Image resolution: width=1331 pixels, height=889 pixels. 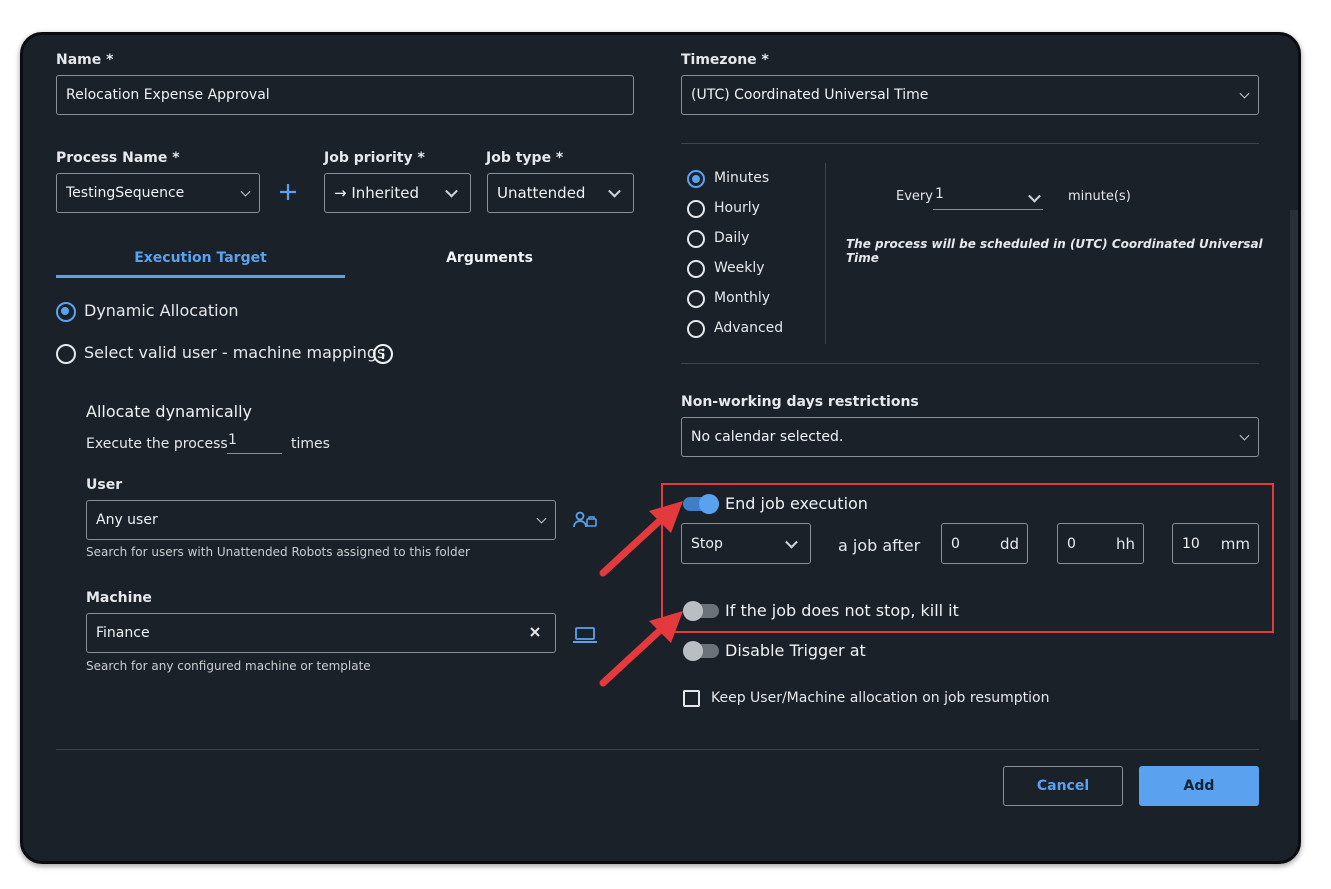 I want to click on job-priority-select: → Inherited, so click(x=397, y=193).